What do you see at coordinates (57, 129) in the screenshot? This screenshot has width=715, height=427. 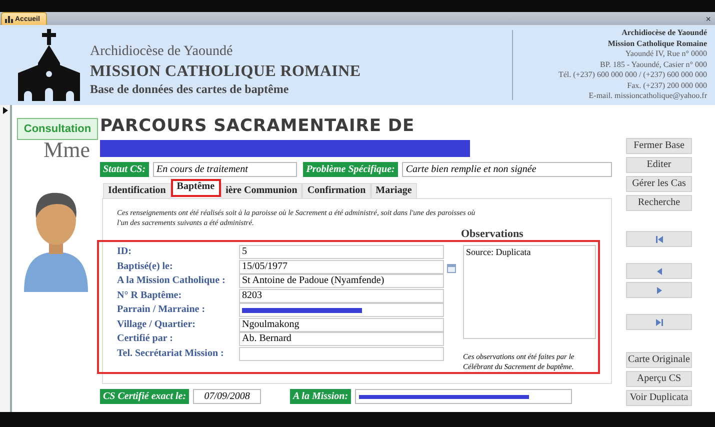 I see `mode-label: Consultation` at bounding box center [57, 129].